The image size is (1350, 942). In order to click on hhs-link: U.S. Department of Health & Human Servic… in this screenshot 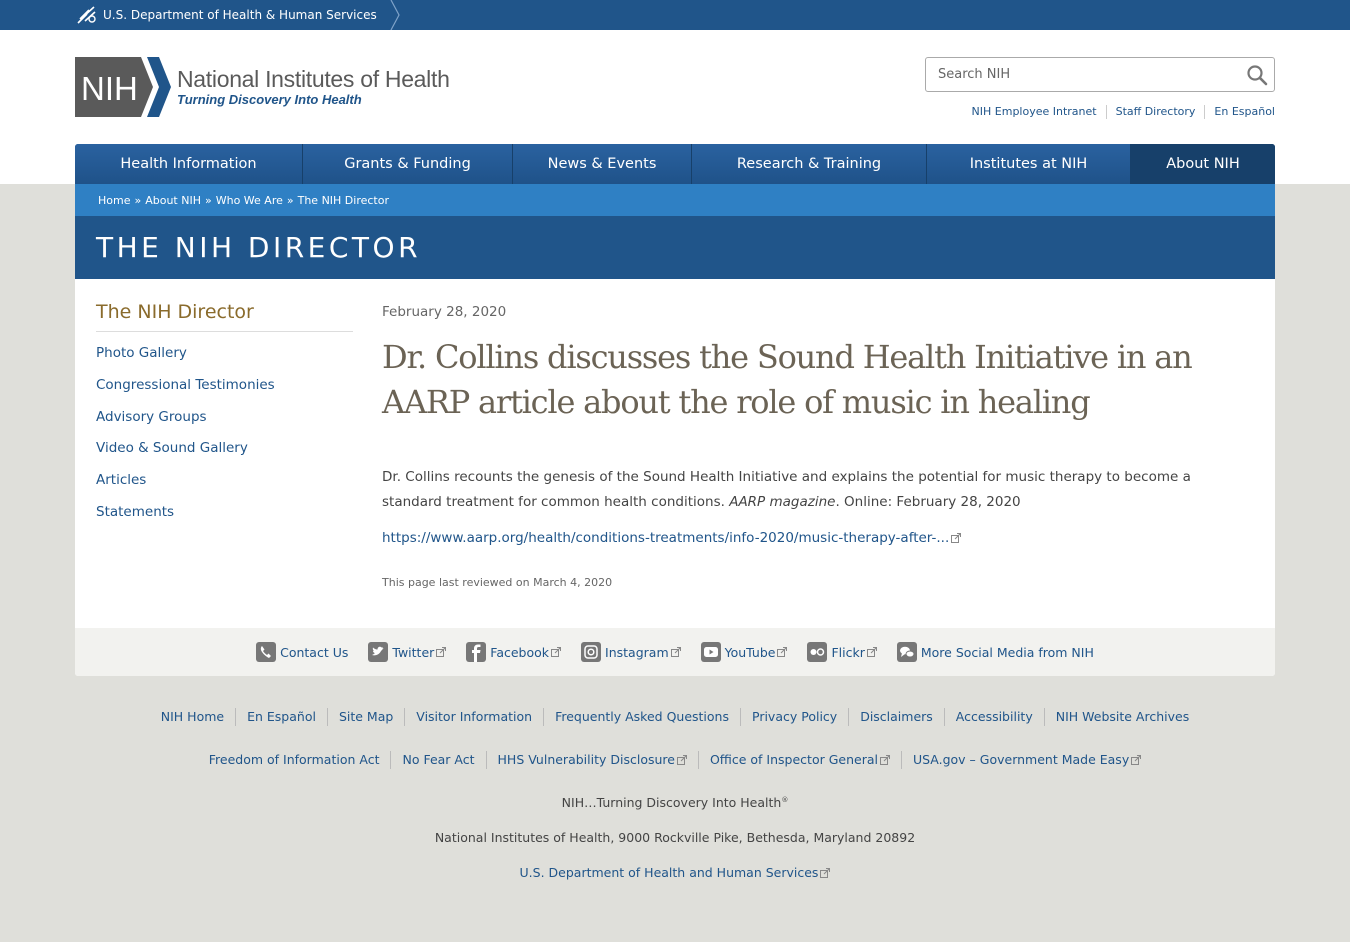, I will do `click(239, 15)`.